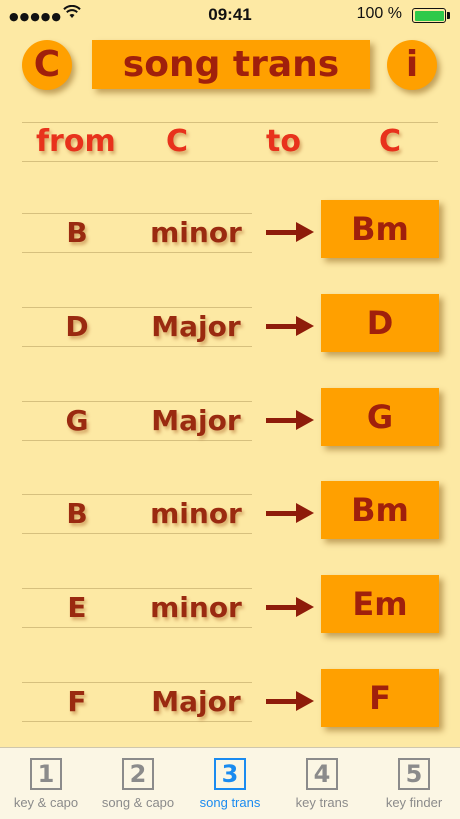 The width and height of the screenshot is (460, 819). What do you see at coordinates (322, 774) in the screenshot?
I see `tab-number-icon: 4` at bounding box center [322, 774].